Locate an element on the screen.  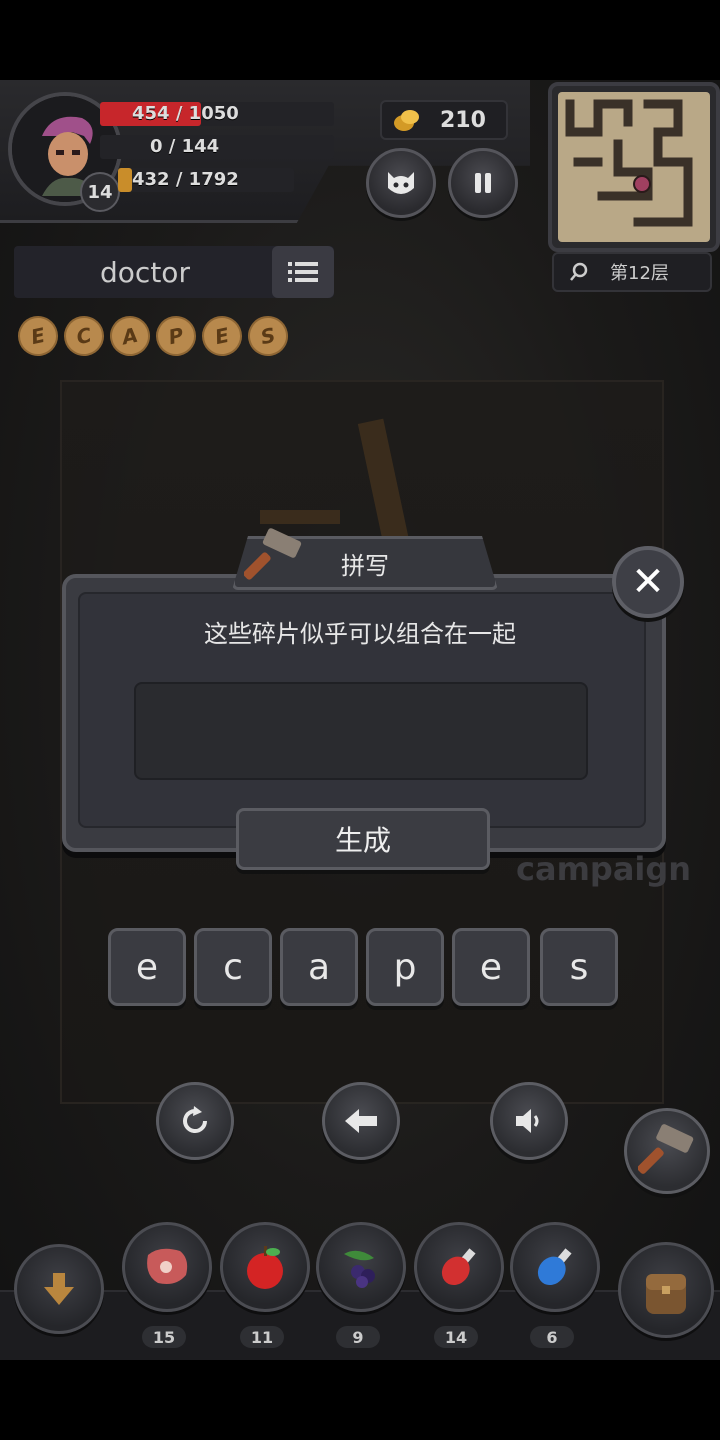
blue-potion-icon is located at coordinates (554, 1267).